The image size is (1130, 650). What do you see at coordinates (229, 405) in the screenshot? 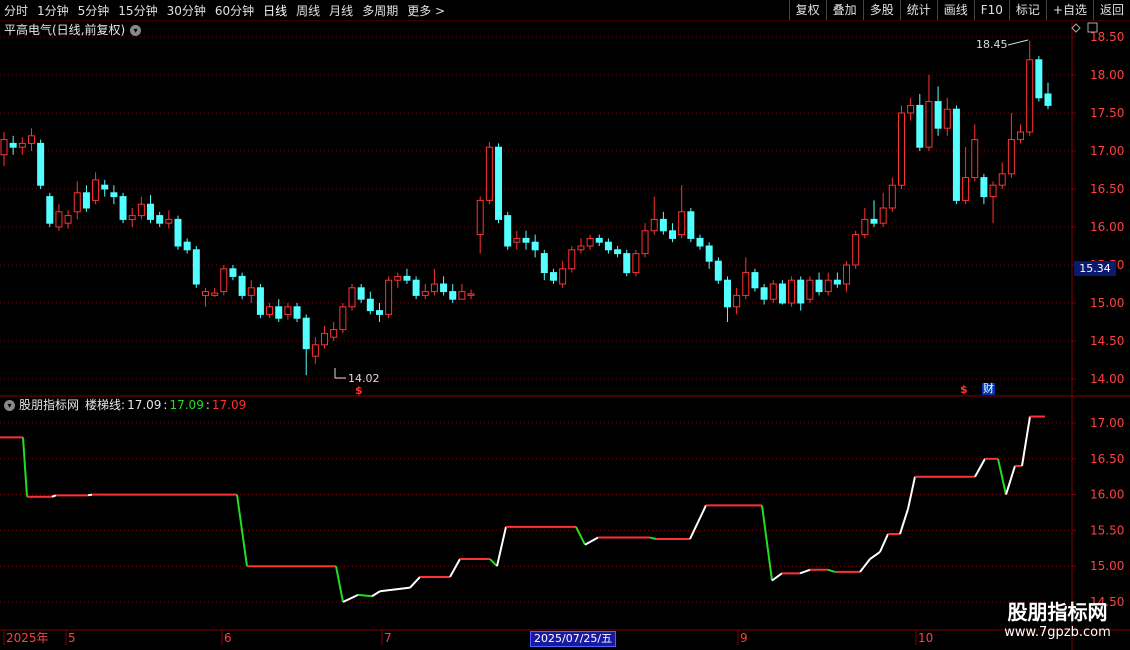
I see `indicator-value-3: 17.09` at bounding box center [229, 405].